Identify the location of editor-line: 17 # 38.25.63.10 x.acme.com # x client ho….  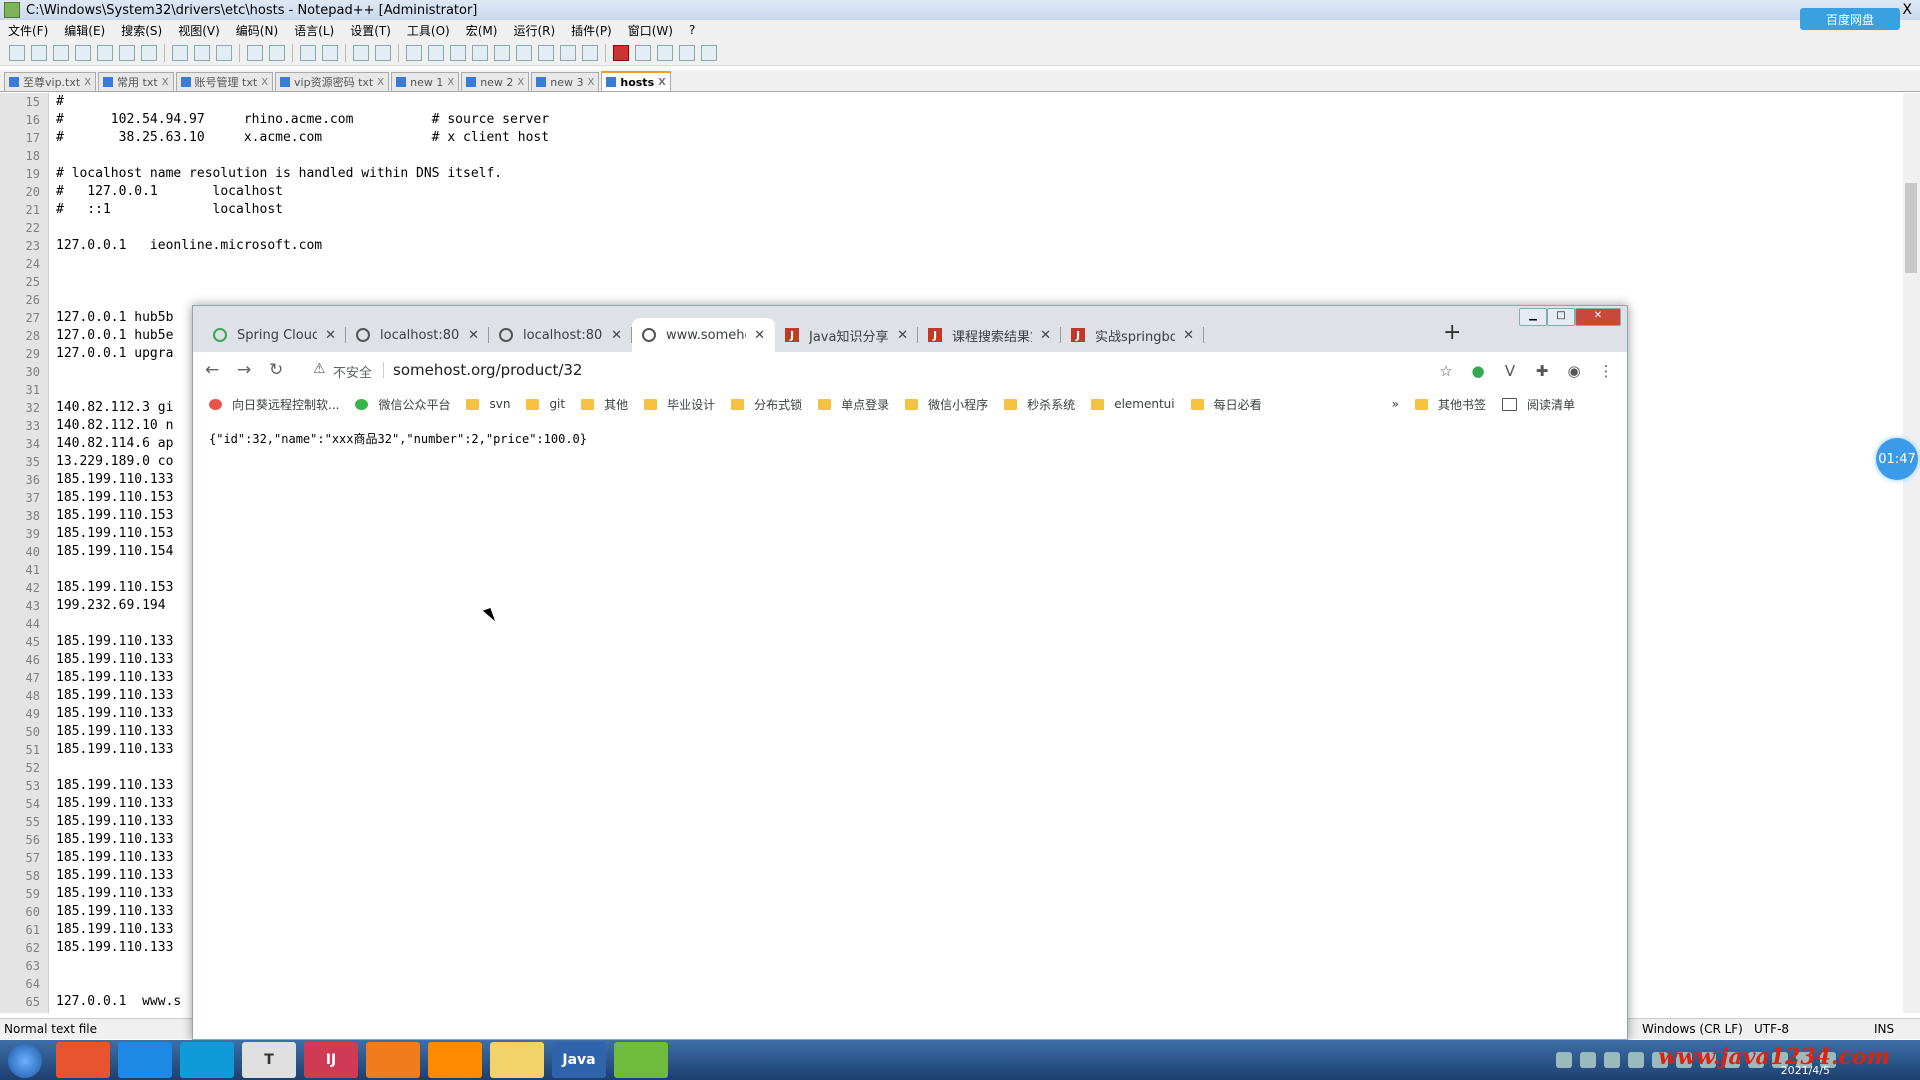
(950, 138).